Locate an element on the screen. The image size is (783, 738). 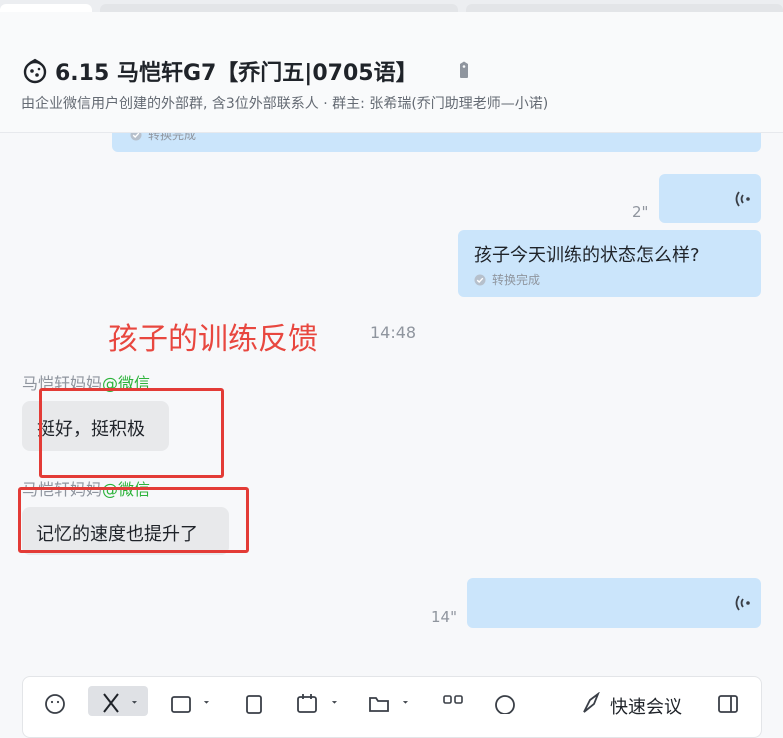
document-icon is located at coordinates (254, 703).